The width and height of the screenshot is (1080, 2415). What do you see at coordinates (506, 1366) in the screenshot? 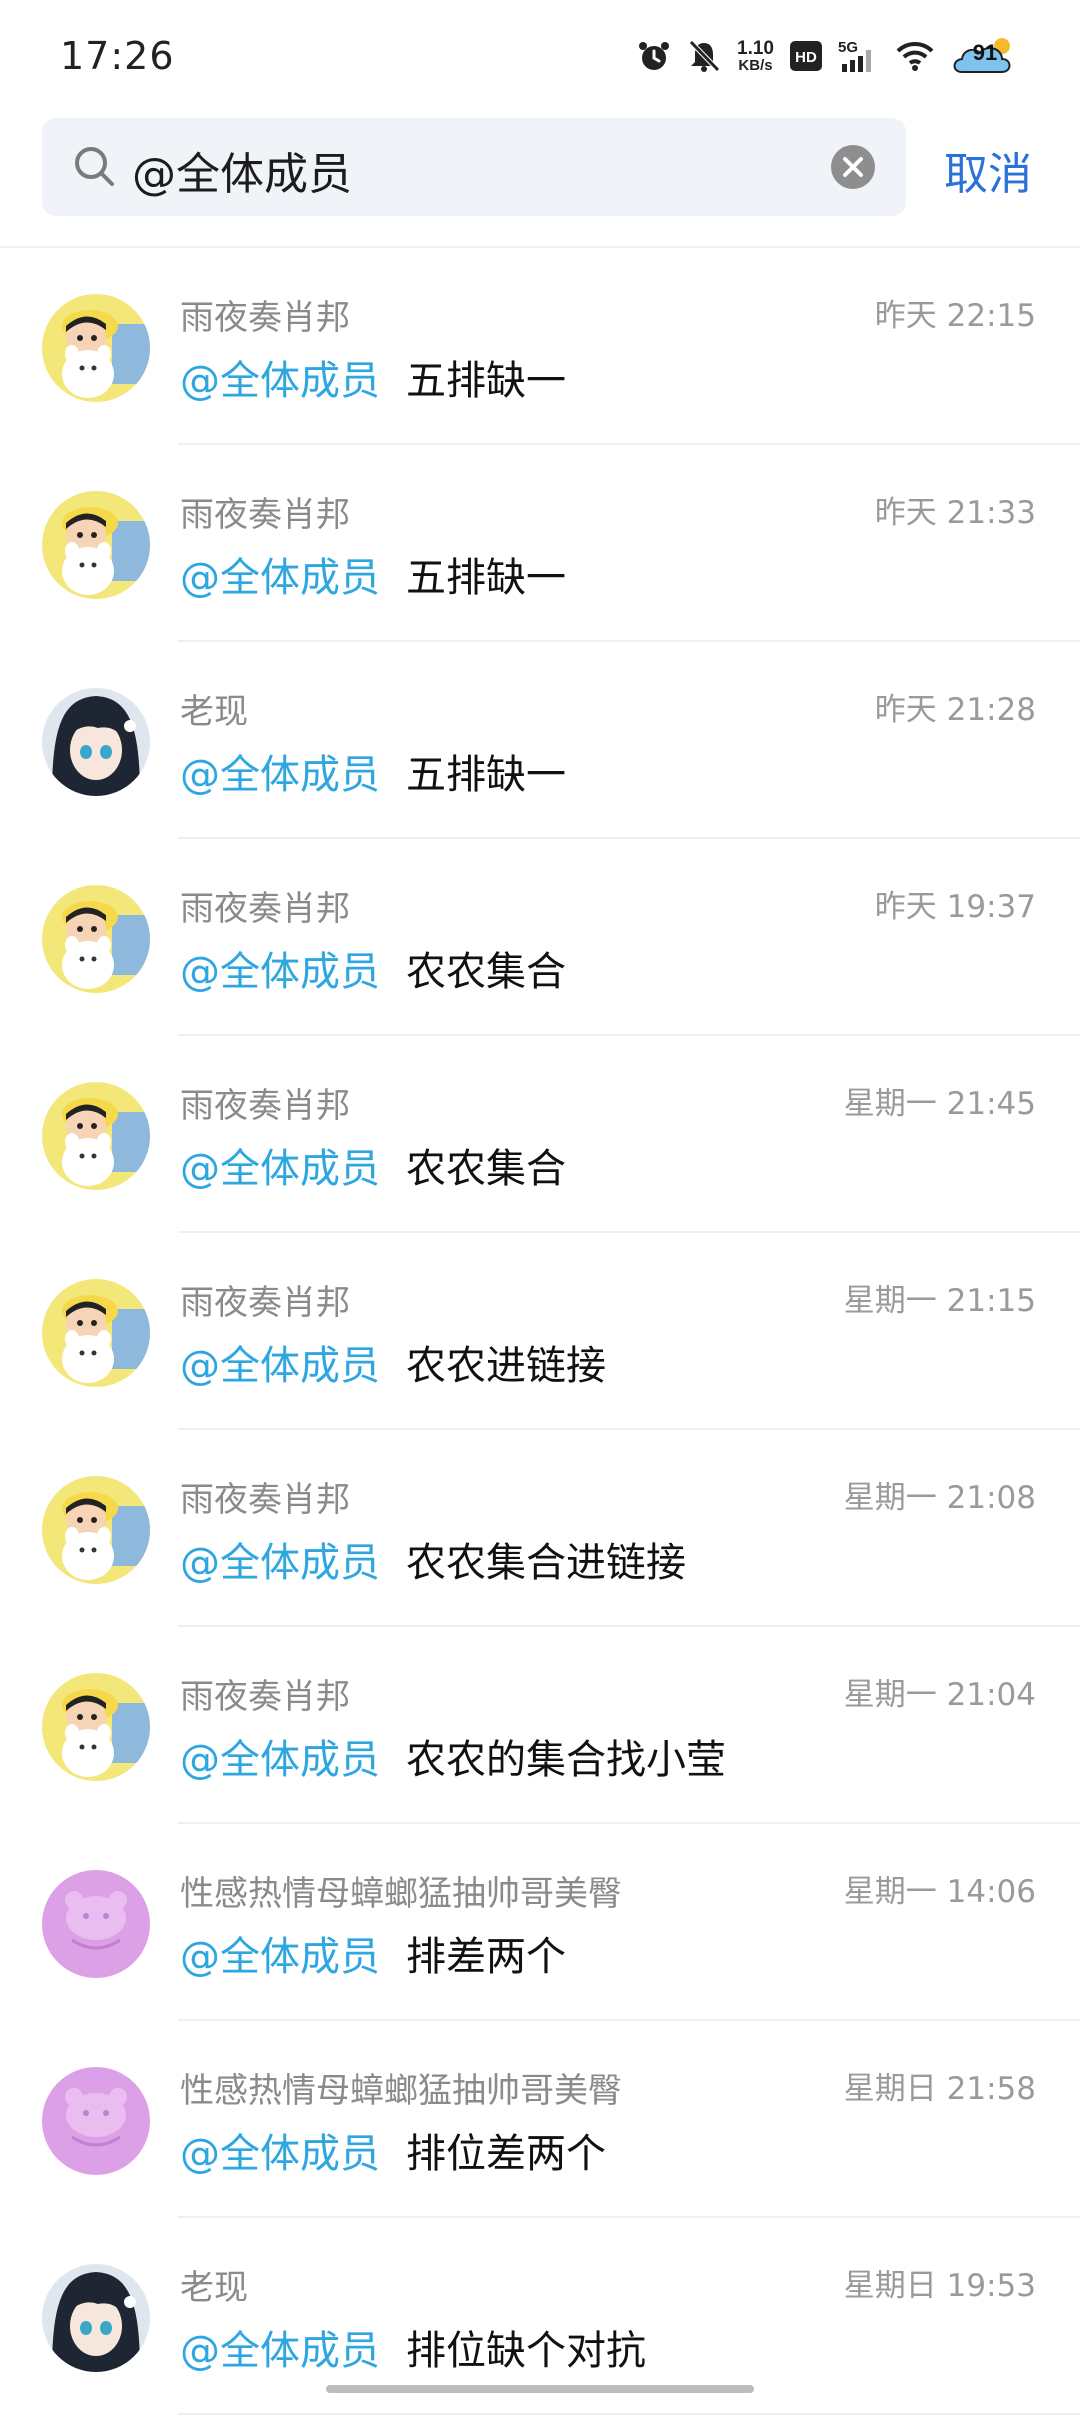
I see `message-body: 农农进链接` at bounding box center [506, 1366].